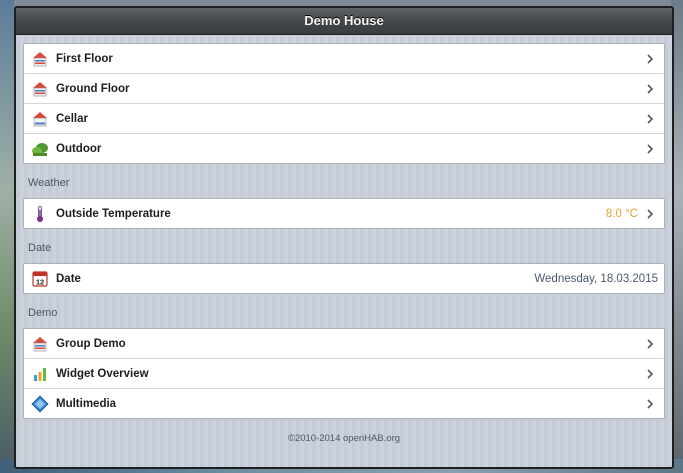 The height and width of the screenshot is (473, 683). I want to click on item-label: Outside Temperature, so click(113, 213).